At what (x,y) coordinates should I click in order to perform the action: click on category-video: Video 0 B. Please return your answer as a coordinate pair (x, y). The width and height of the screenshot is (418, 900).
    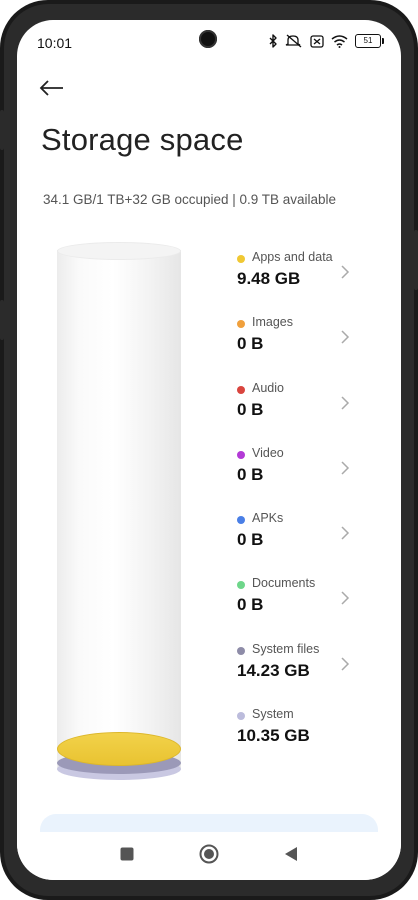
    Looking at the image, I should click on (310, 476).